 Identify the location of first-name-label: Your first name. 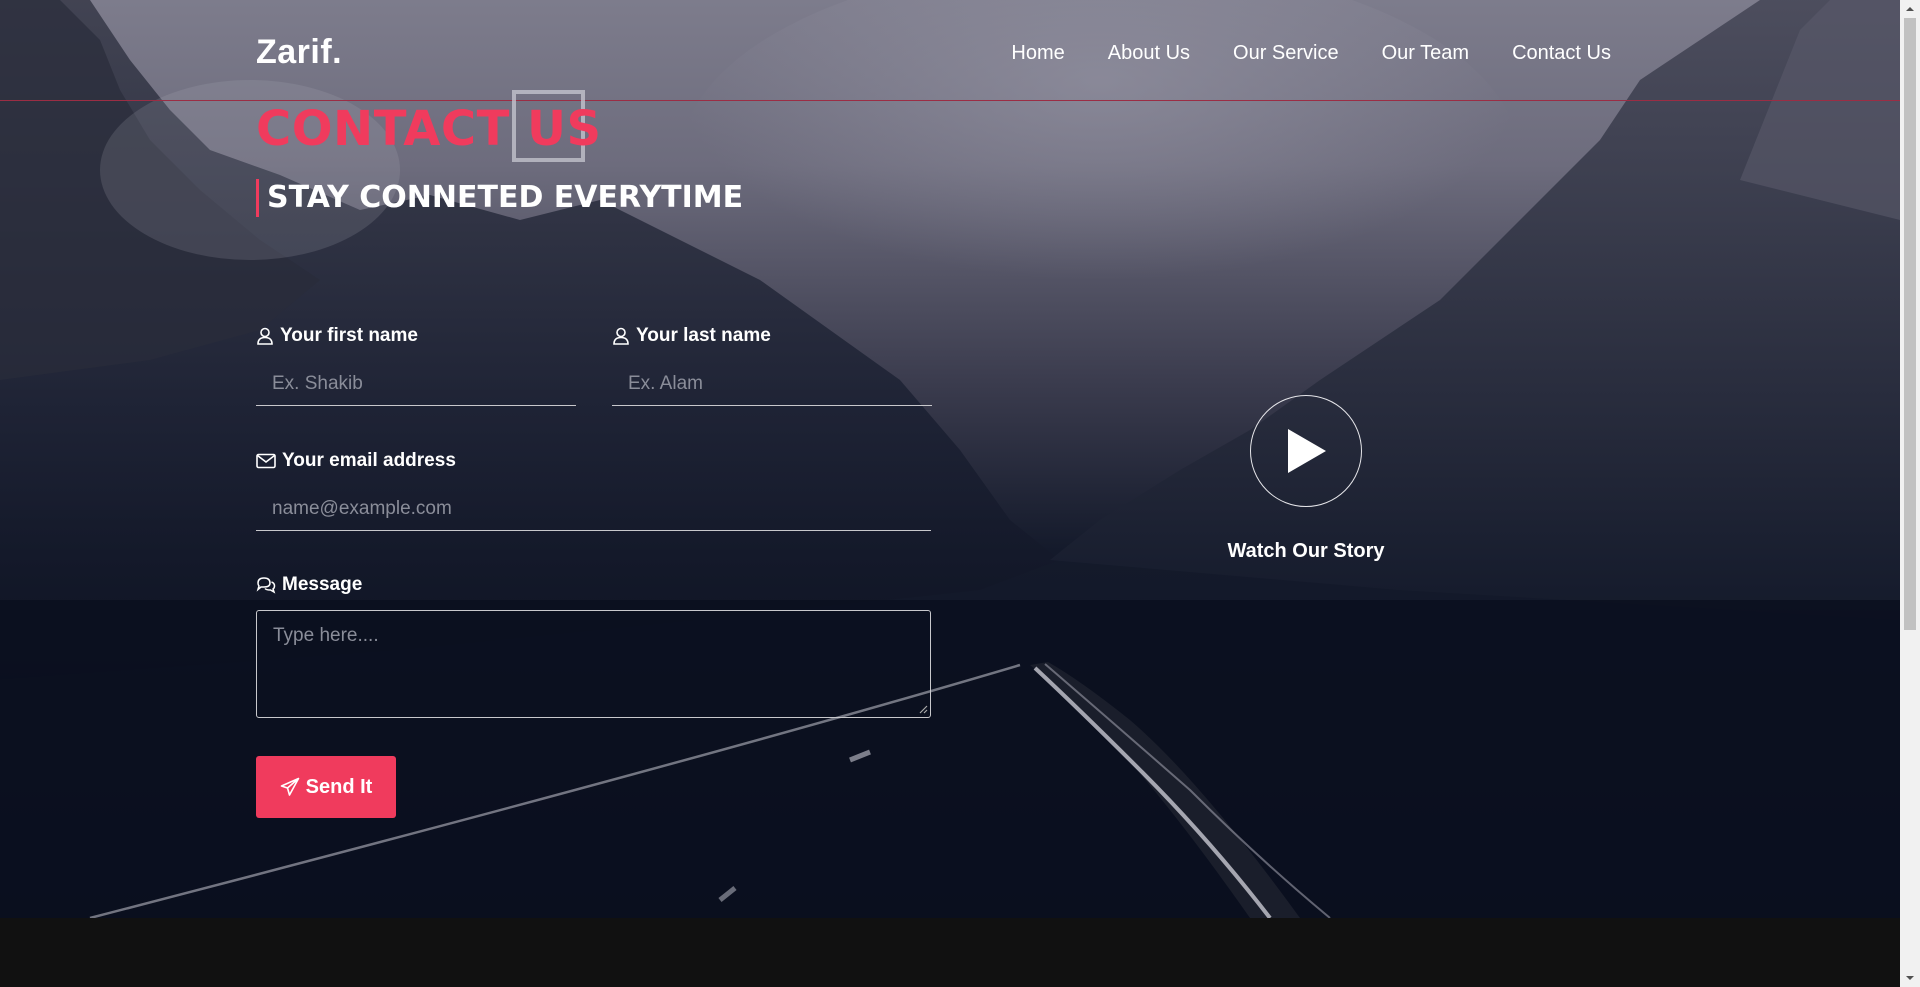
(337, 336).